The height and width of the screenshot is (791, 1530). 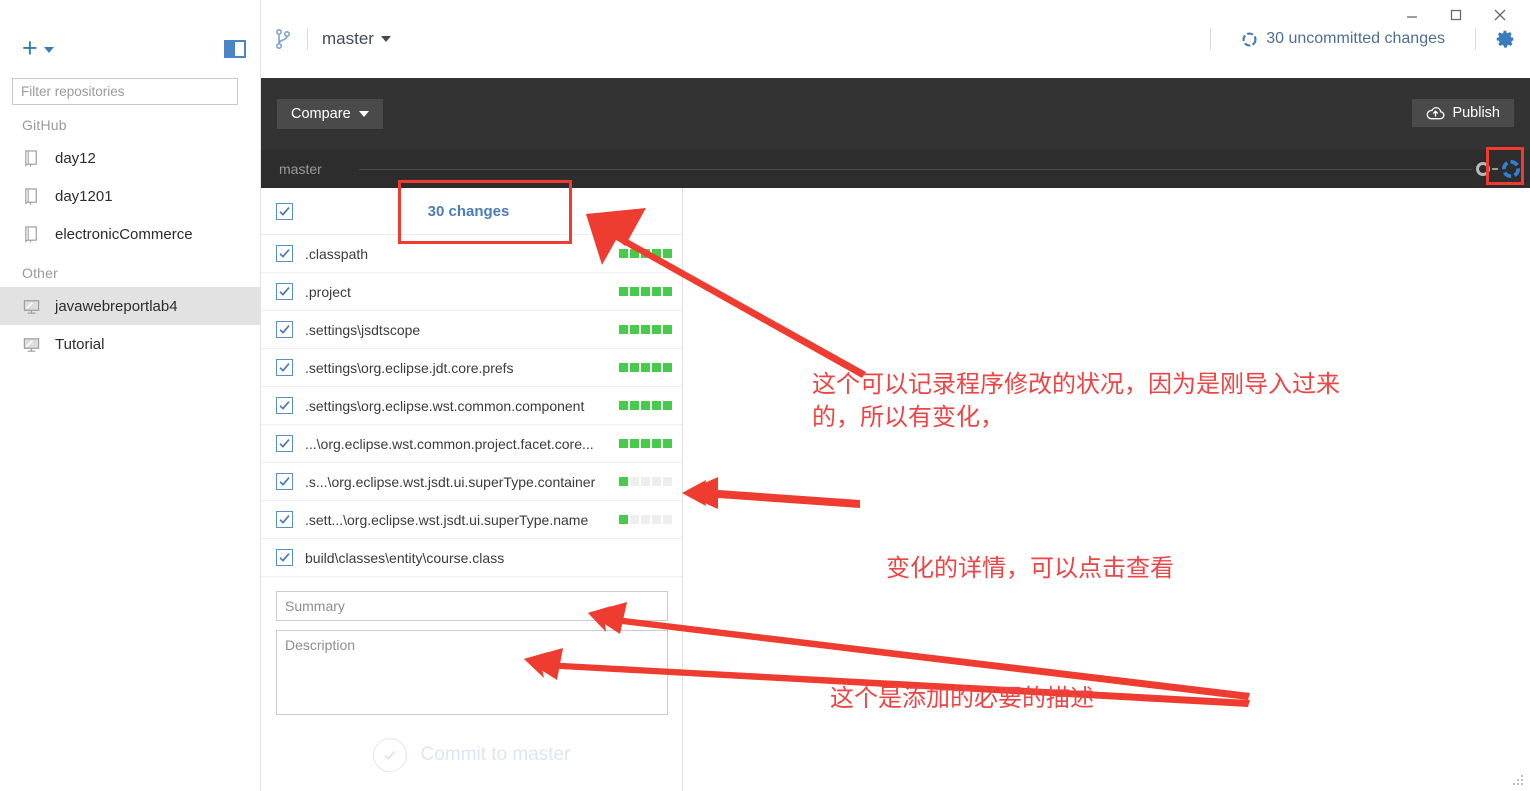 What do you see at coordinates (471, 330) in the screenshot?
I see `table-row: .settings\jsdtscope` at bounding box center [471, 330].